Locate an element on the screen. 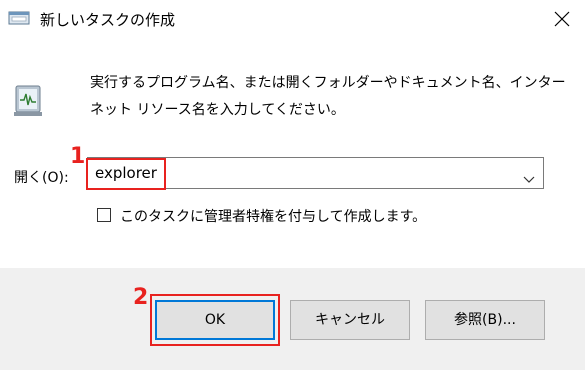 The height and width of the screenshot is (370, 585). admin-checkbox is located at coordinates (104, 215).